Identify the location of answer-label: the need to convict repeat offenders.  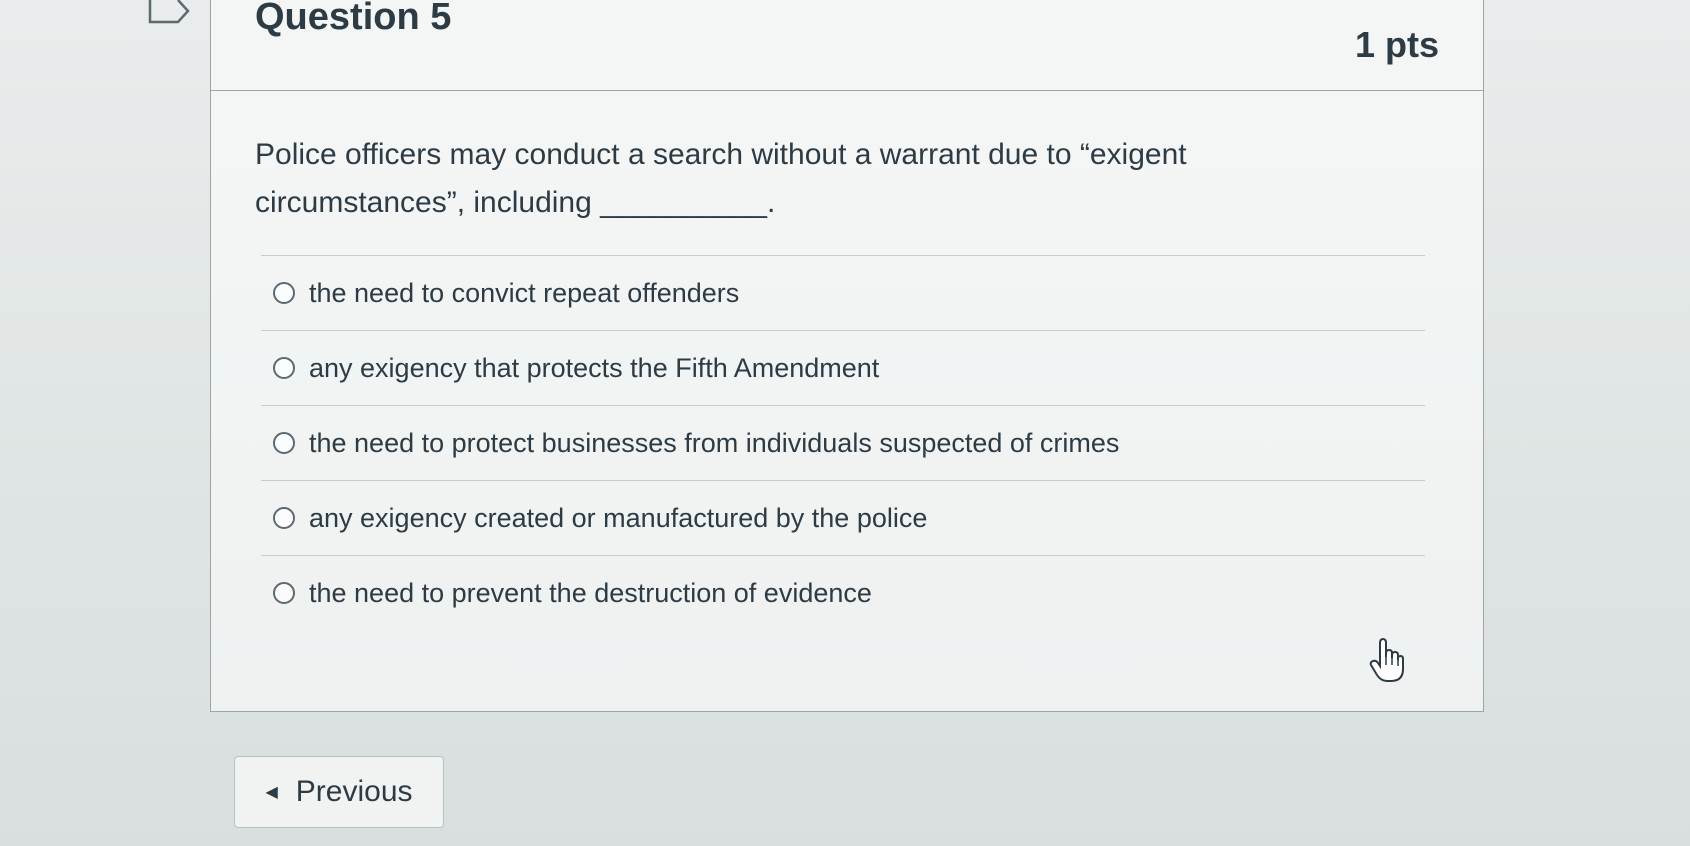
(524, 292).